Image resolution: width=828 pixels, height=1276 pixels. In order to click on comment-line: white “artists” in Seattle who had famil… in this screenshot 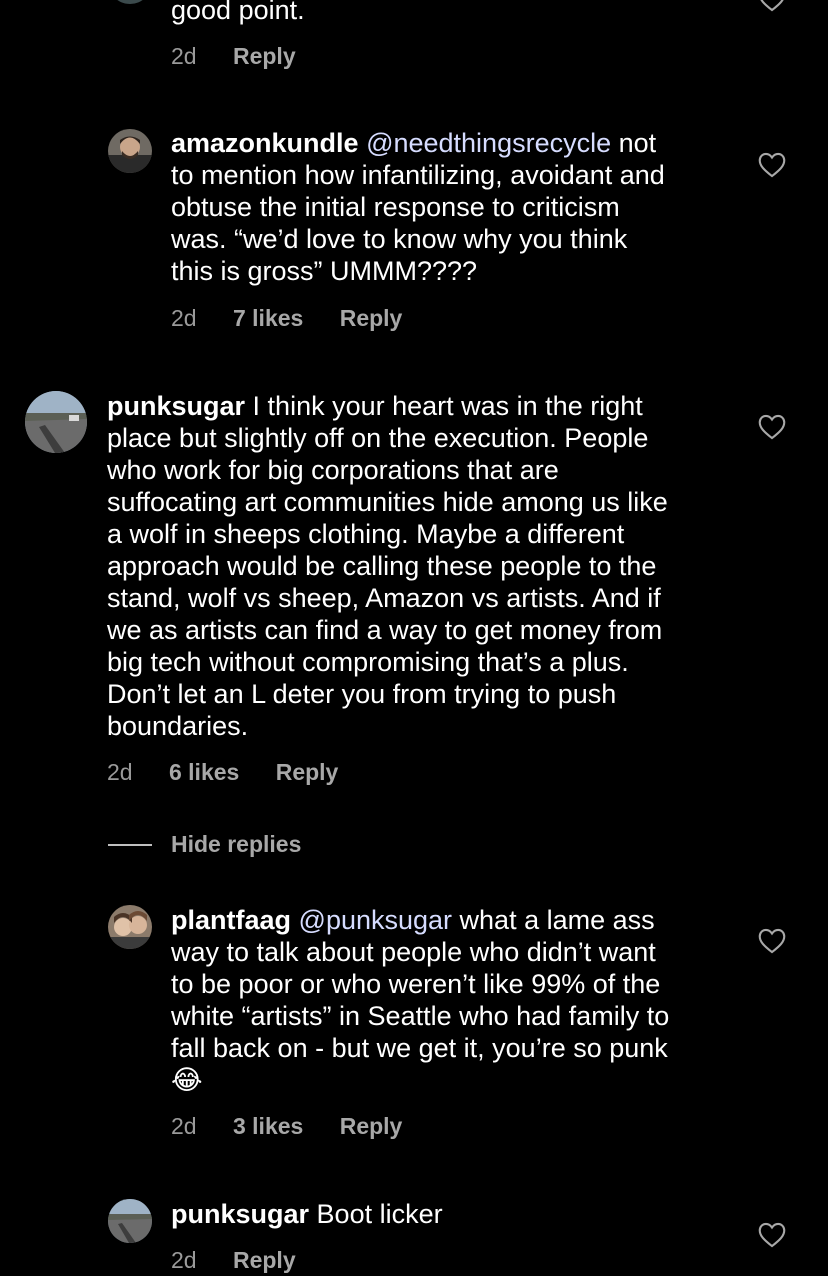, I will do `click(420, 1016)`.